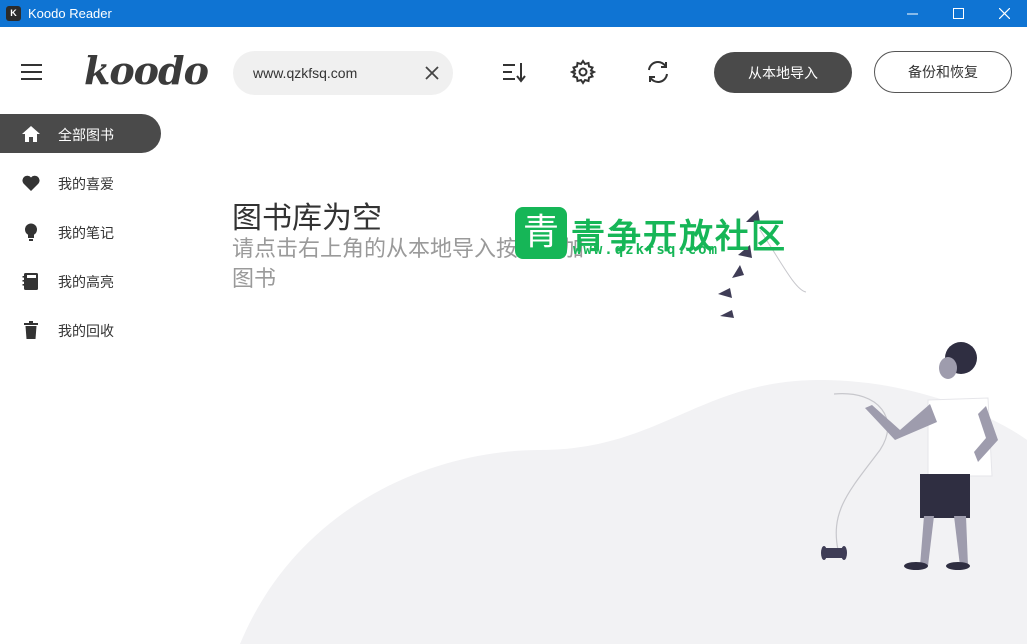  Describe the element at coordinates (307, 218) in the screenshot. I see `empty-library-title: 图书库为空` at that location.